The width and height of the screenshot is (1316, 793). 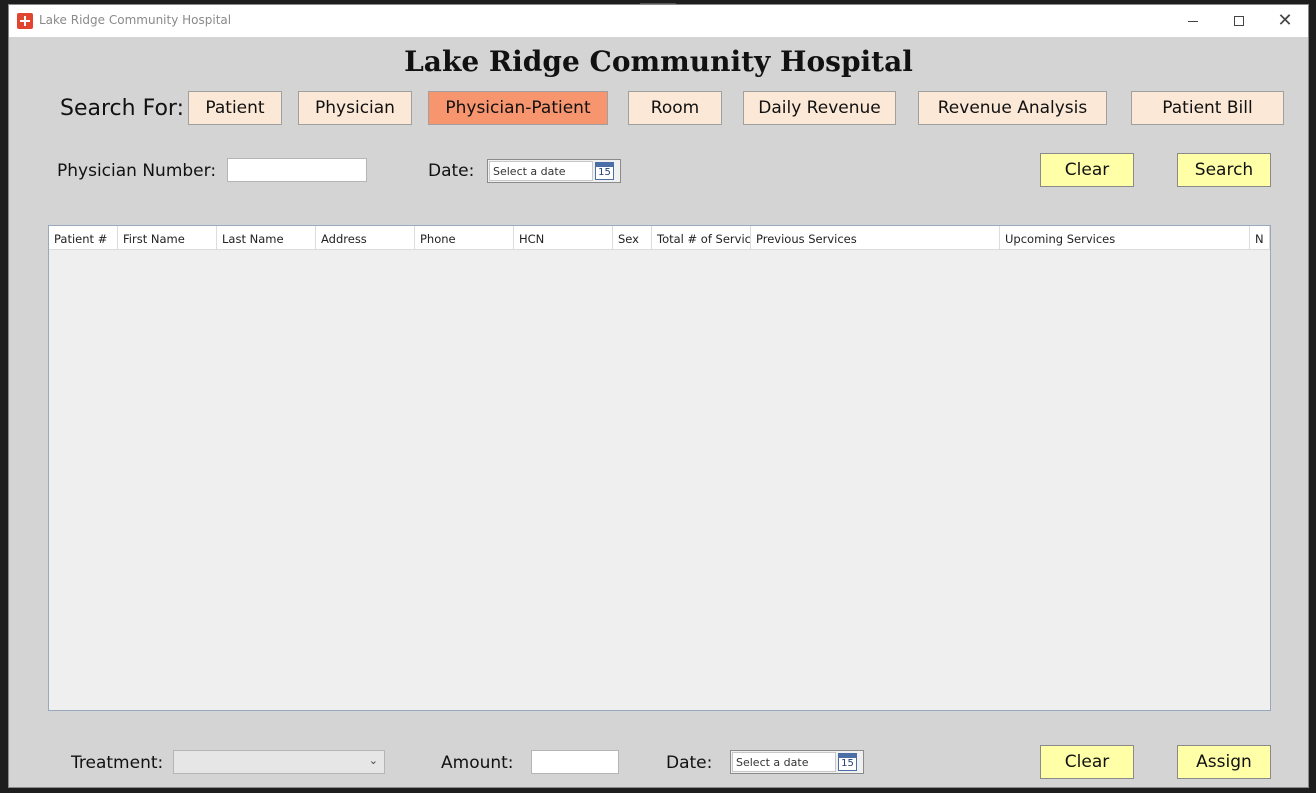 I want to click on column-patient-number: Patient #, so click(x=83, y=237).